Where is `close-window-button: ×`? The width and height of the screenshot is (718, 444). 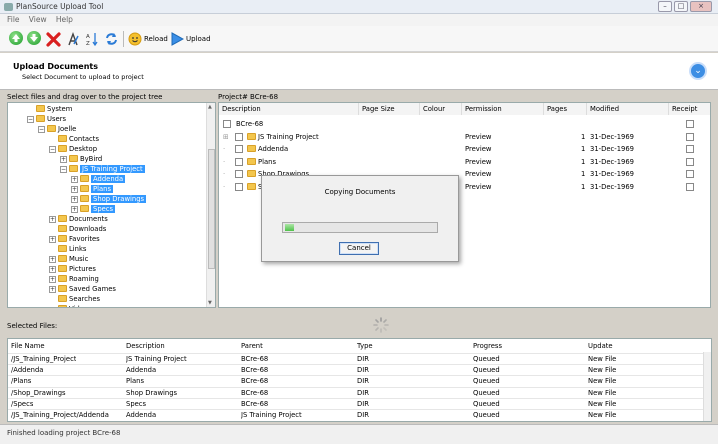 close-window-button: × is located at coordinates (701, 6).